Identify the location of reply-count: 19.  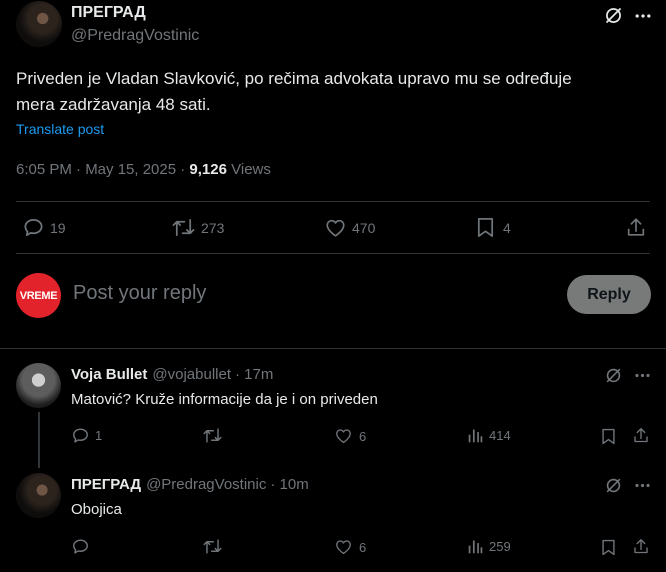
(58, 227).